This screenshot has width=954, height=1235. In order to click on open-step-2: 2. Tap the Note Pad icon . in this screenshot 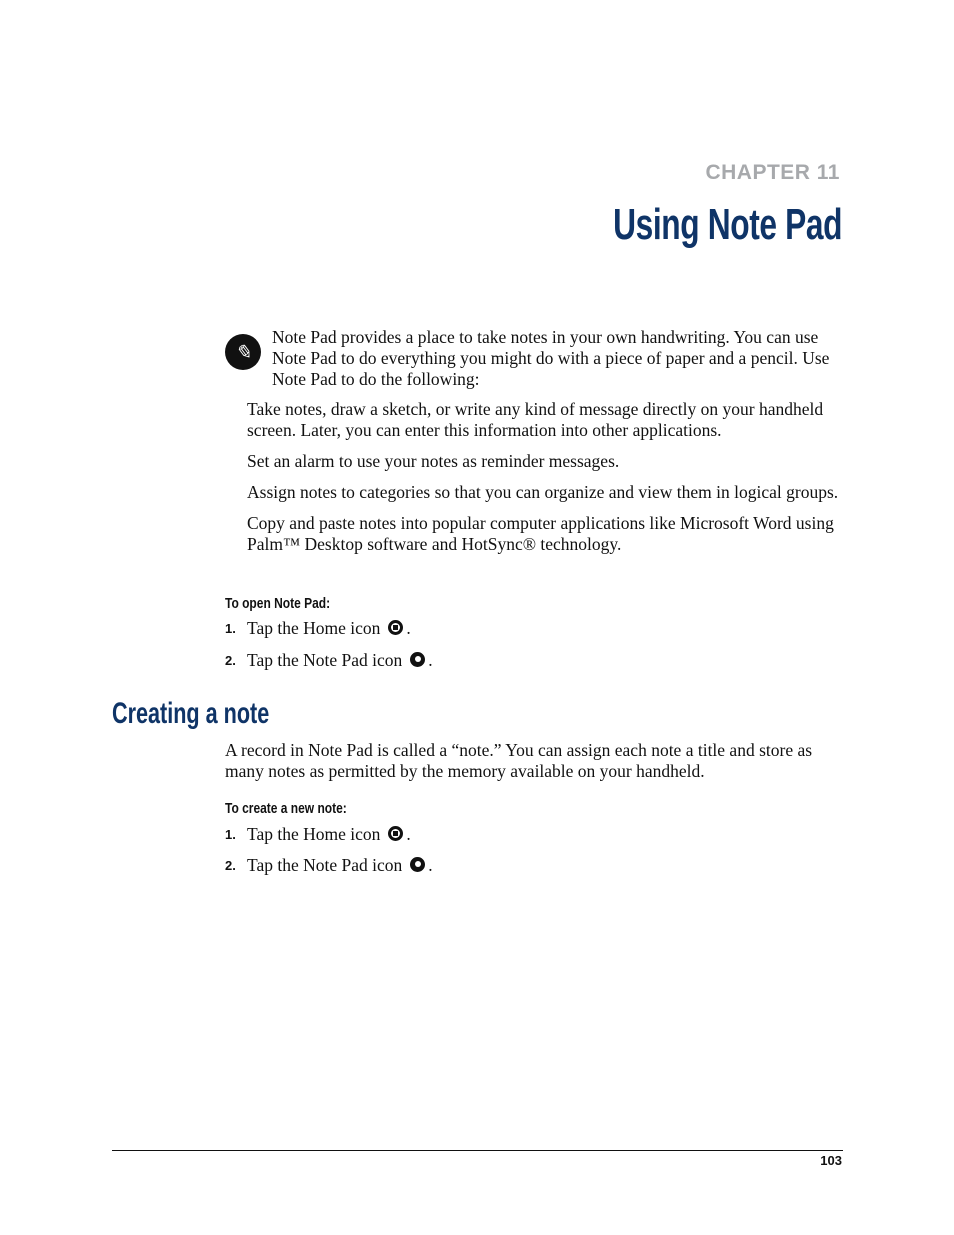, I will do `click(329, 660)`.